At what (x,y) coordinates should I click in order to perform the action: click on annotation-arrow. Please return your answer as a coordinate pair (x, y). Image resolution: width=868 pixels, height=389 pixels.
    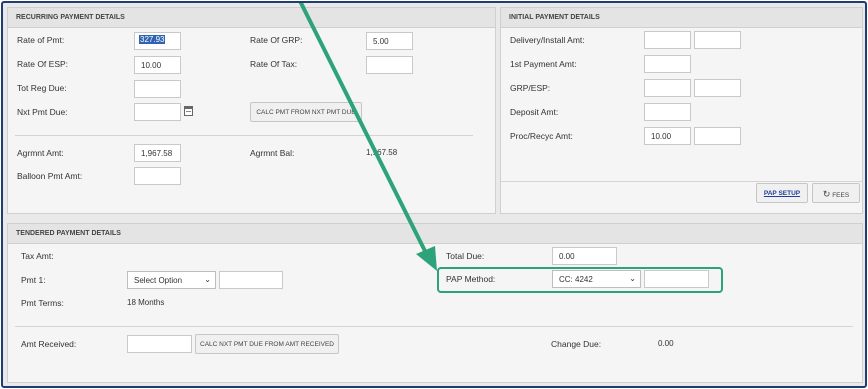
    Looking at the image, I should click on (368, 137).